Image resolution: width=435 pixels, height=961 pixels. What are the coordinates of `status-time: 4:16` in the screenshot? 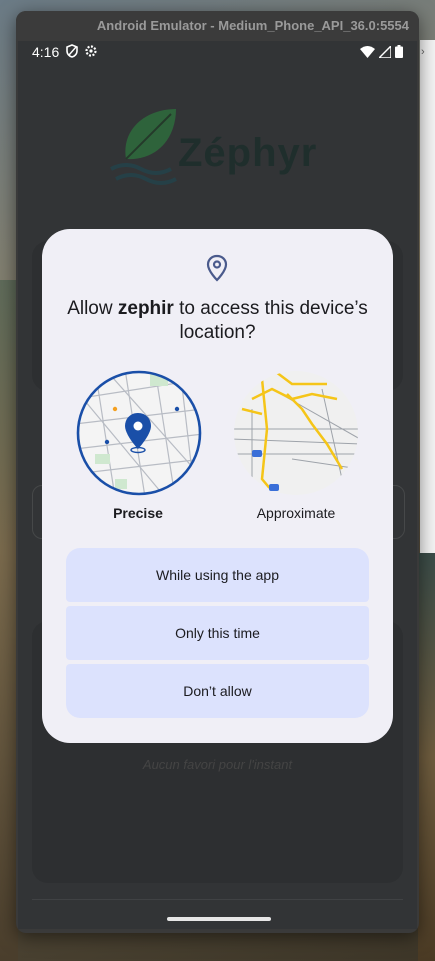 It's located at (46, 52).